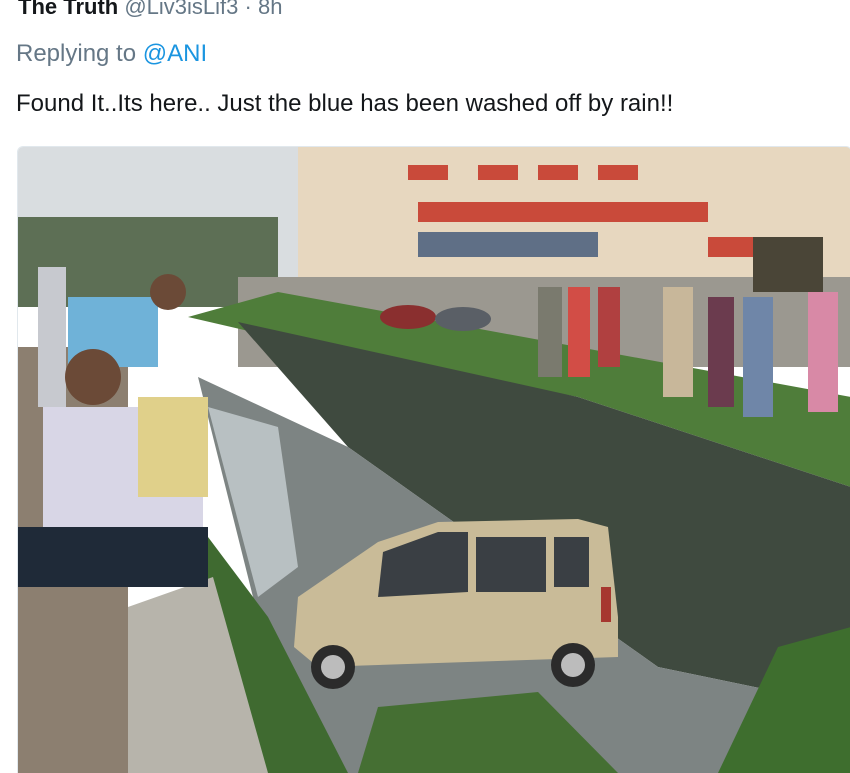 The image size is (850, 773). What do you see at coordinates (113, 427) in the screenshot?
I see `bystanders-left` at bounding box center [113, 427].